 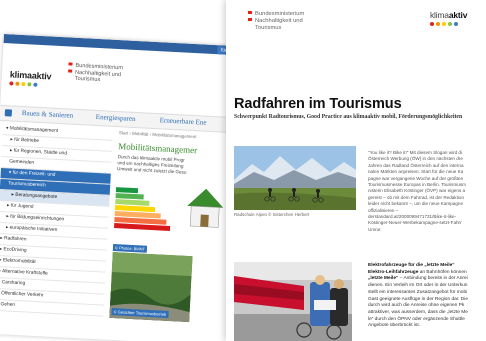 I want to click on mountain-cyclists-photo, so click(x=295, y=178).